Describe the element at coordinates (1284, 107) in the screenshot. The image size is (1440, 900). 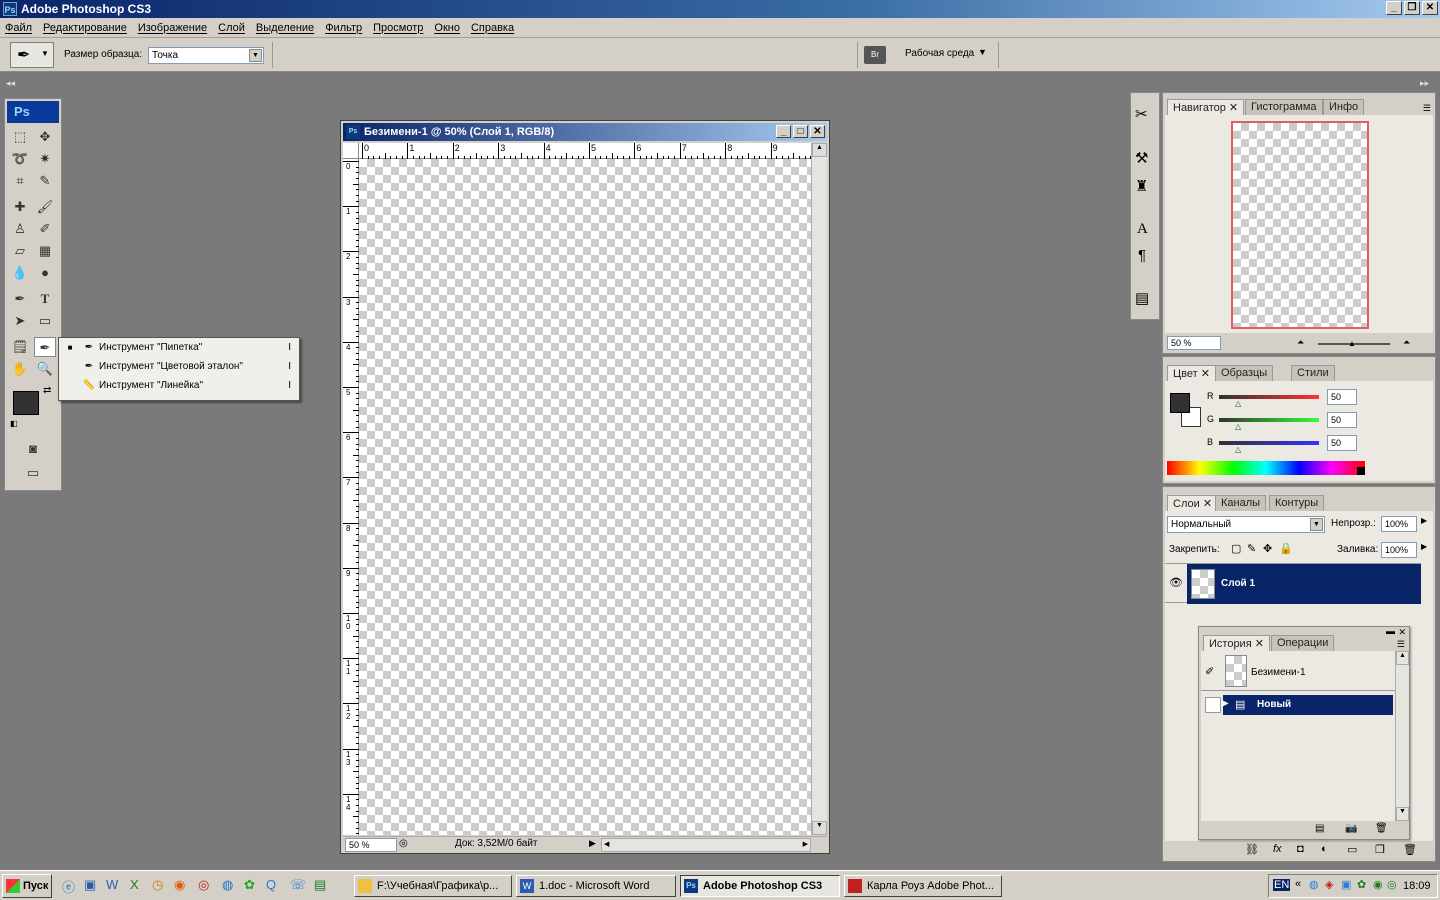
I see `tab-histogram: Гистограмма` at that location.